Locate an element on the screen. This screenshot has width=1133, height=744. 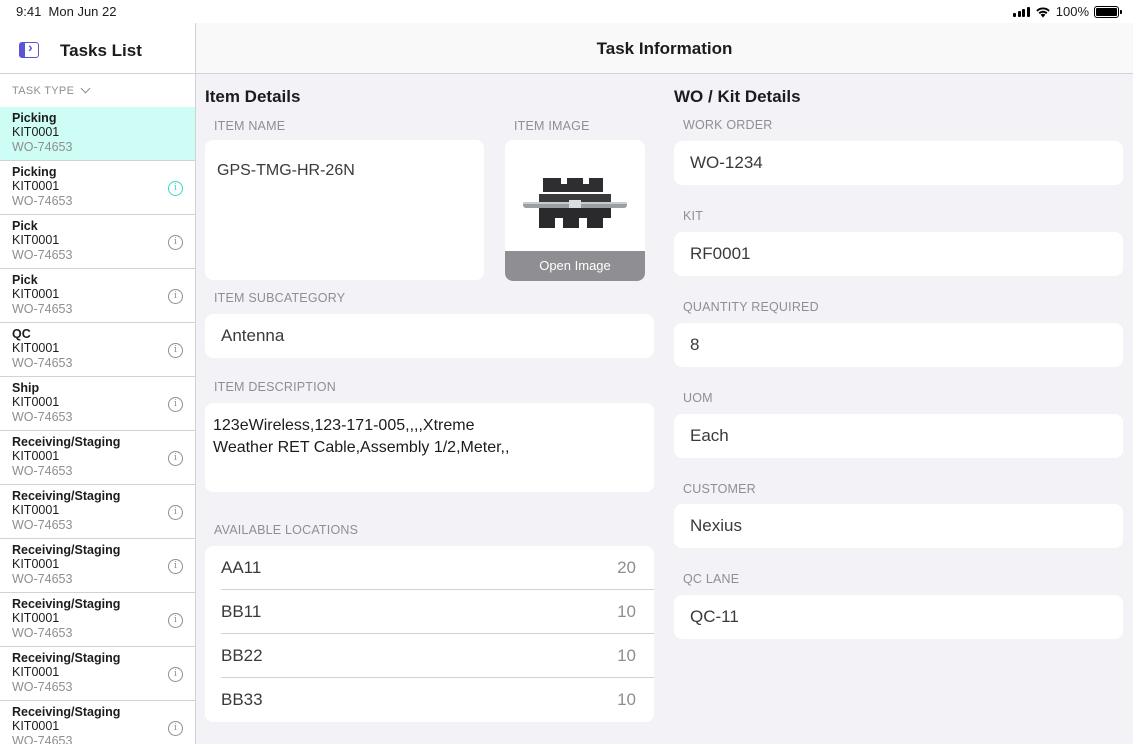
item-name-value: GPS-TMG-HR-26N is located at coordinates (286, 170).